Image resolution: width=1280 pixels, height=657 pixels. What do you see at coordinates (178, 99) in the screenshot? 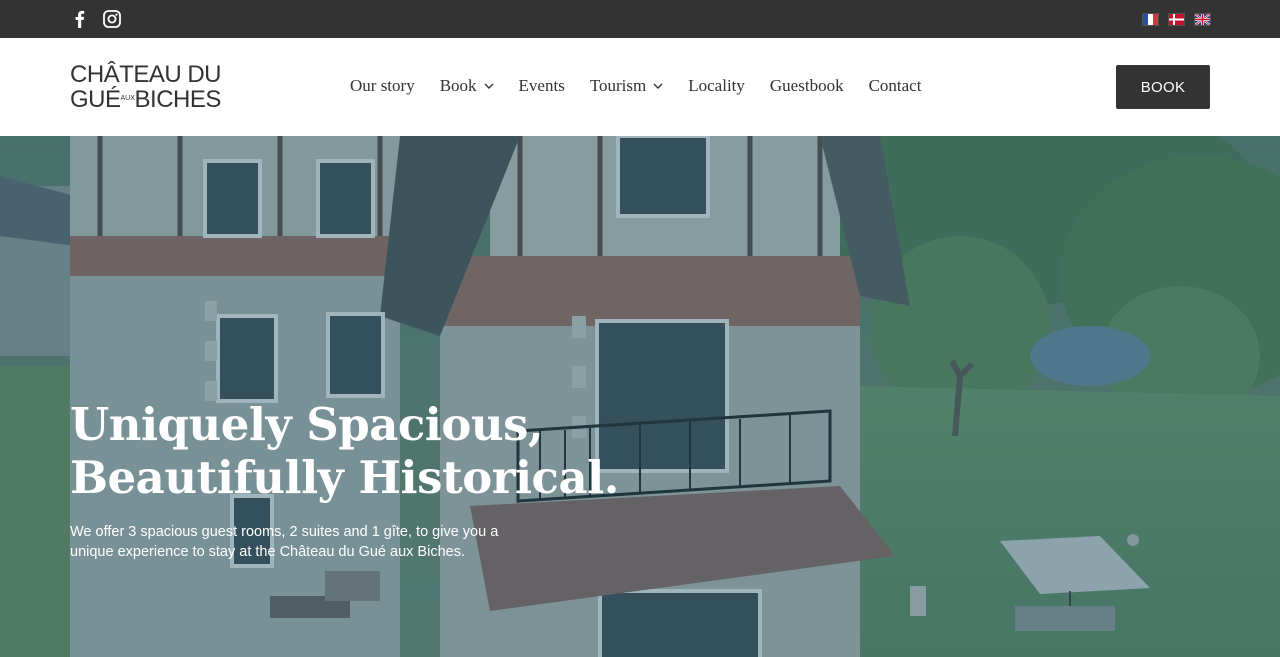
I see `logo-word-biches: BICHES` at bounding box center [178, 99].